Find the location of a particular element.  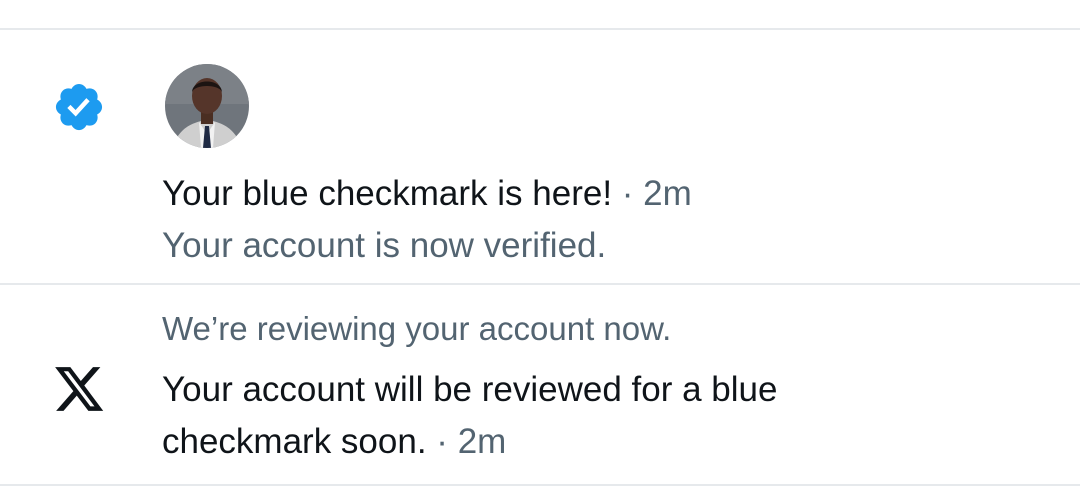

notification-title: Your blue checkmark is here! is located at coordinates (387, 193).